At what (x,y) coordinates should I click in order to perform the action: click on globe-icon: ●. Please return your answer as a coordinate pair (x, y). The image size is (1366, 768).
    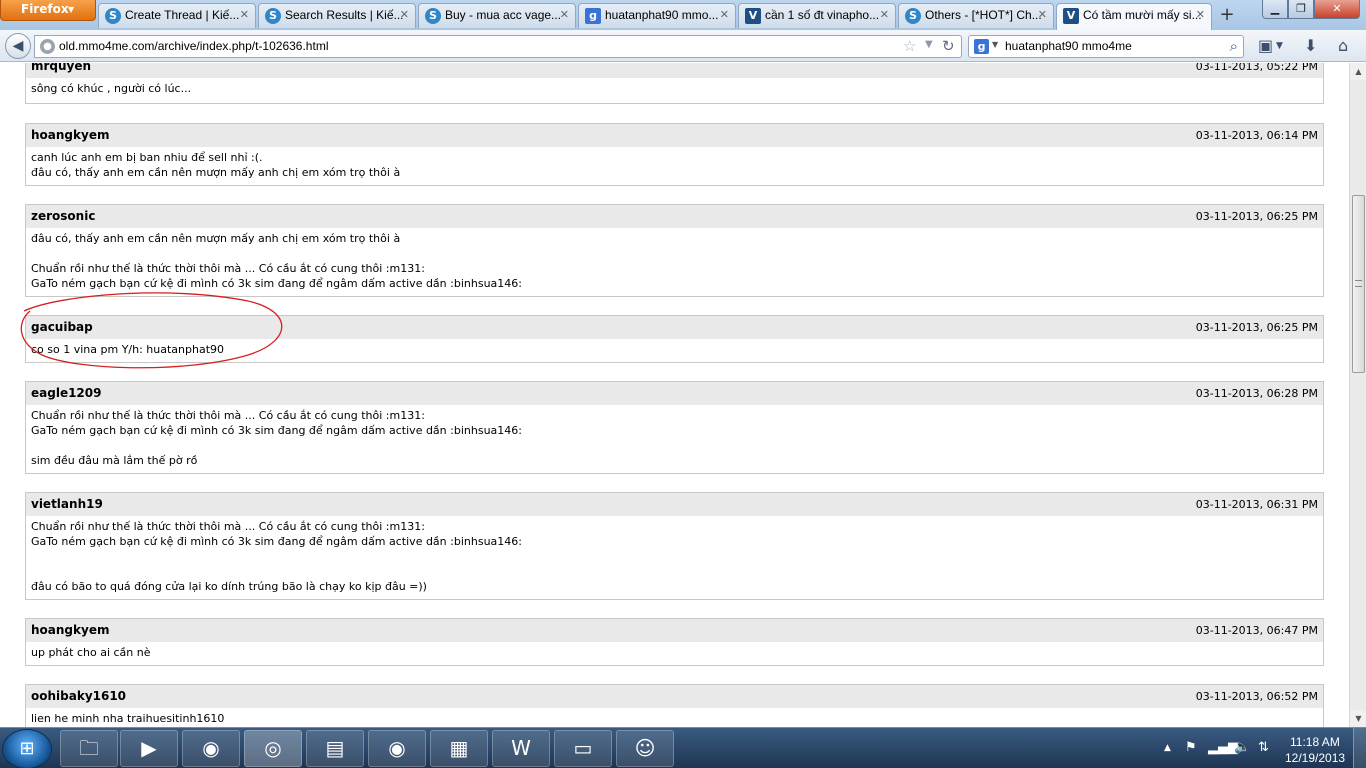
    Looking at the image, I should click on (47, 46).